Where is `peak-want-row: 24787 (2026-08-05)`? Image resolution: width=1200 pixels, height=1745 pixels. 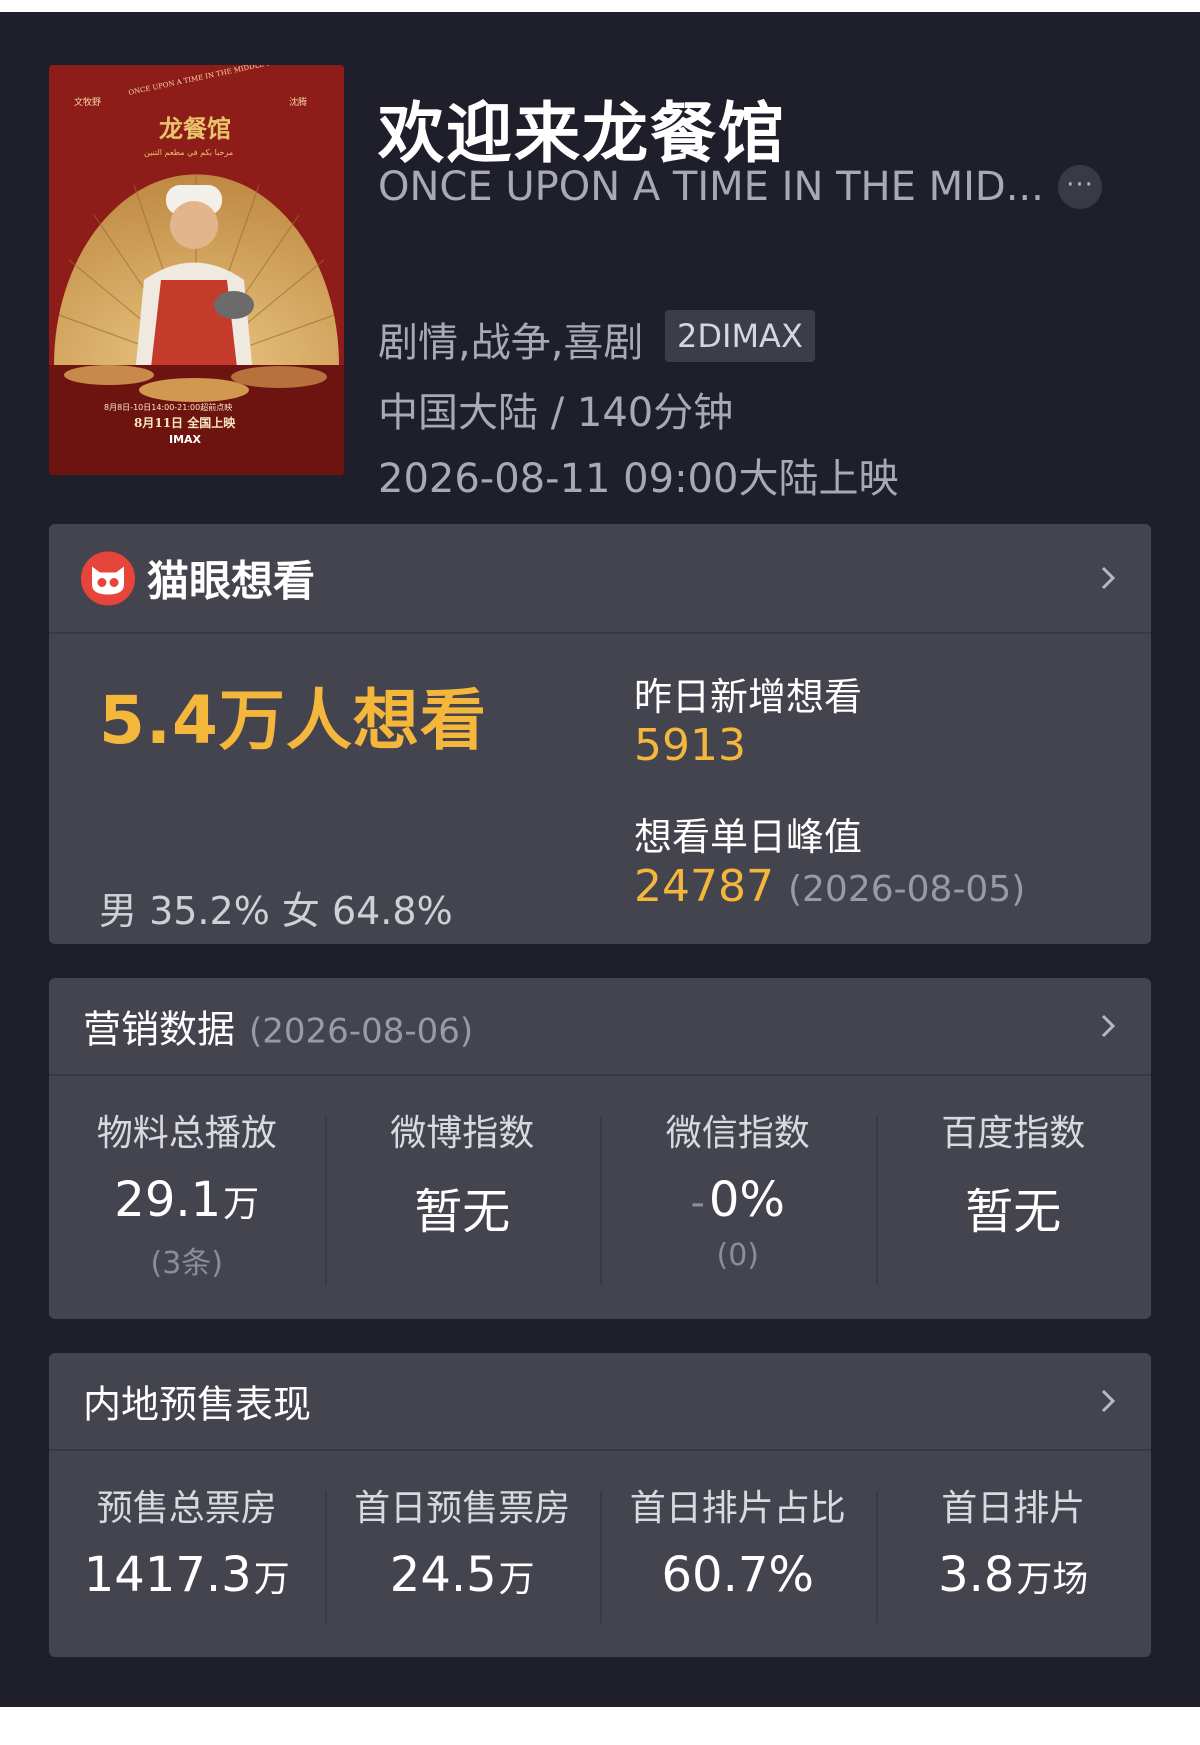
peak-want-row: 24787 (2026-08-05) is located at coordinates (829, 886).